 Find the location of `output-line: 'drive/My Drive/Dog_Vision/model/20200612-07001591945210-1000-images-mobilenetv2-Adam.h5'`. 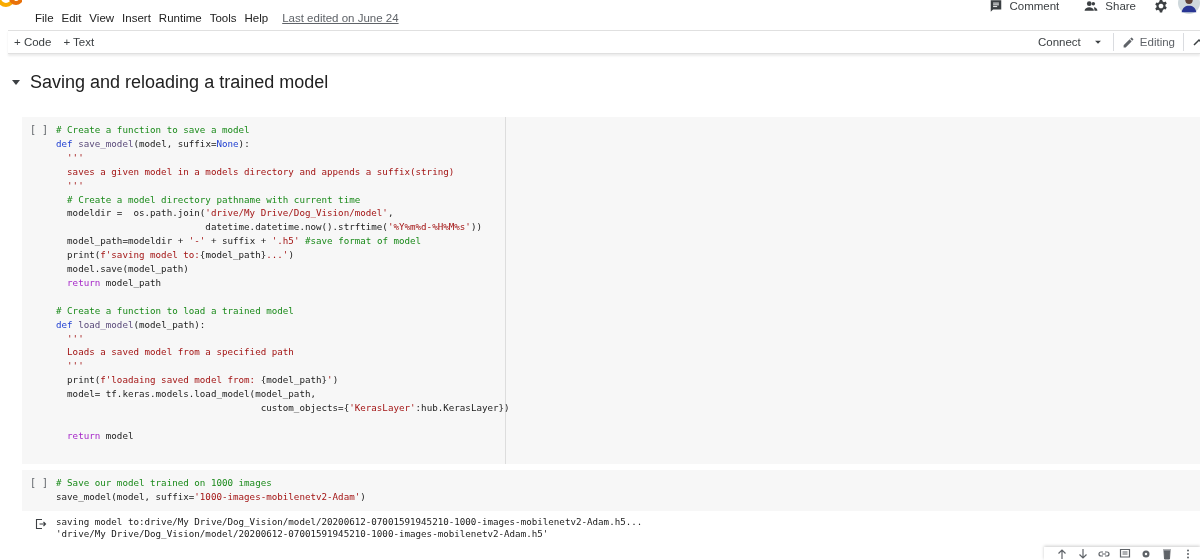

output-line: 'drive/My Drive/Dog_Vision/model/20200612-07001591945210-1000-images-mobilenetv2-Adam.h5' is located at coordinates (302, 534).